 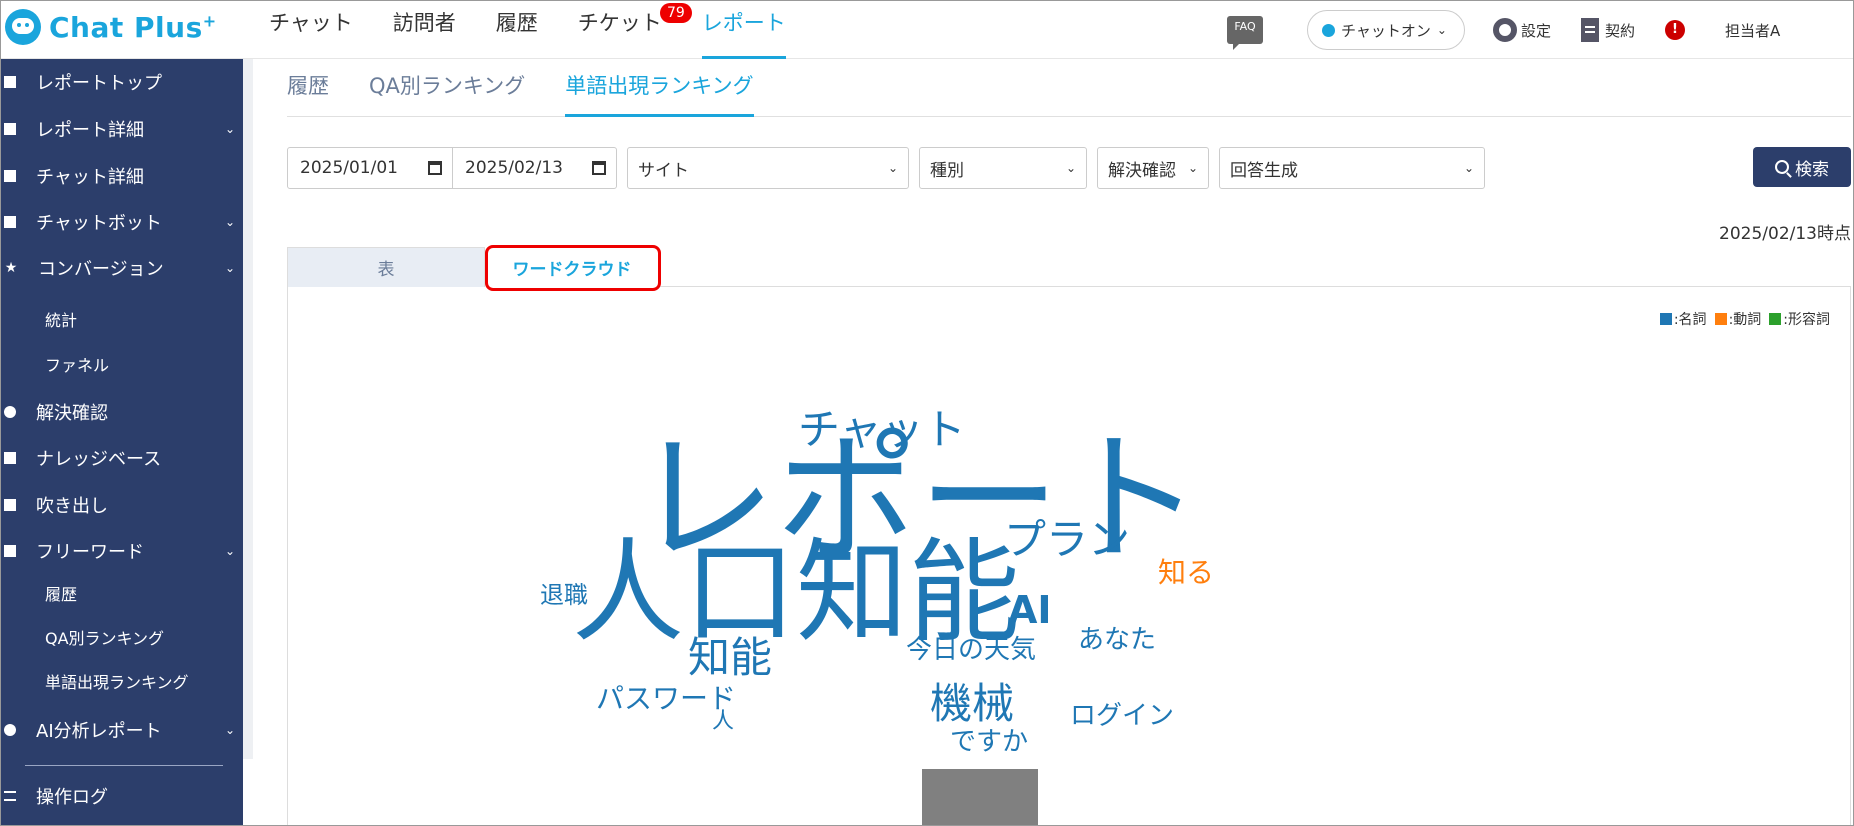 What do you see at coordinates (1521, 30) in the screenshot?
I see `settings-link: 設定` at bounding box center [1521, 30].